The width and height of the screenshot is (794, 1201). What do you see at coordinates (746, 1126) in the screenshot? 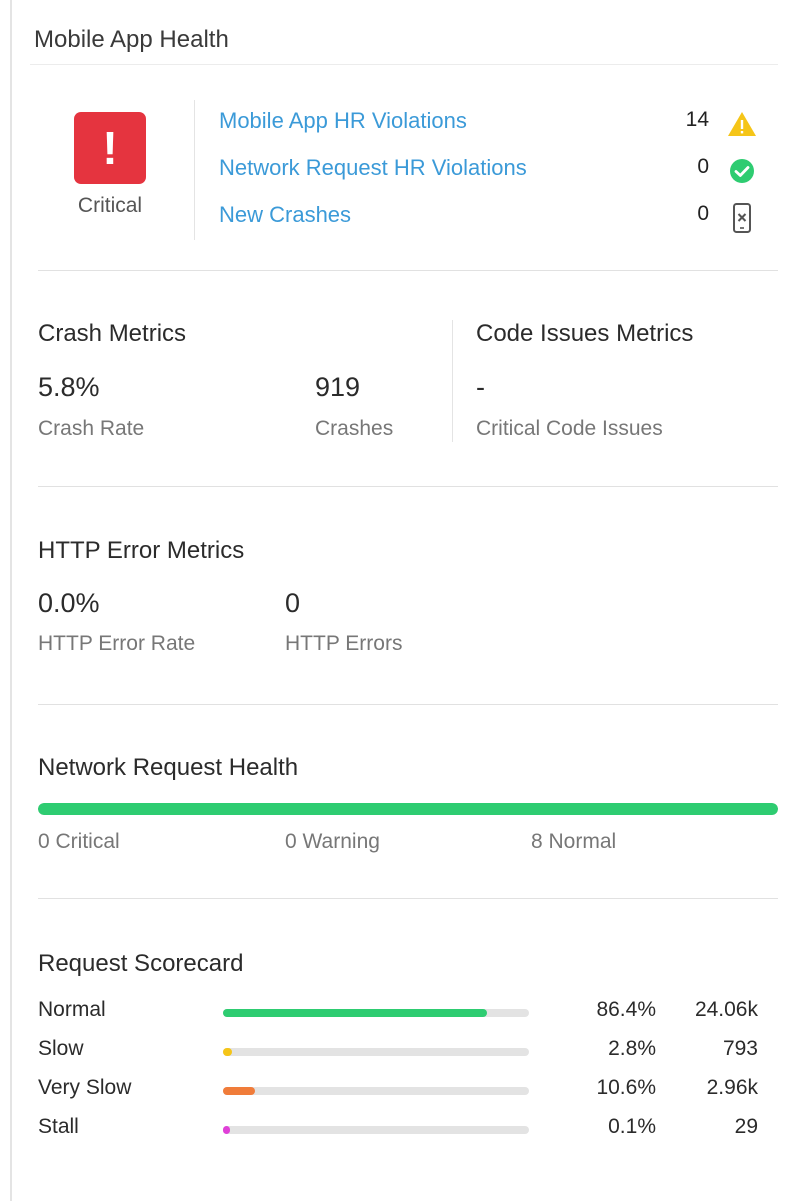
I see `scorecard-row-count: 29` at bounding box center [746, 1126].